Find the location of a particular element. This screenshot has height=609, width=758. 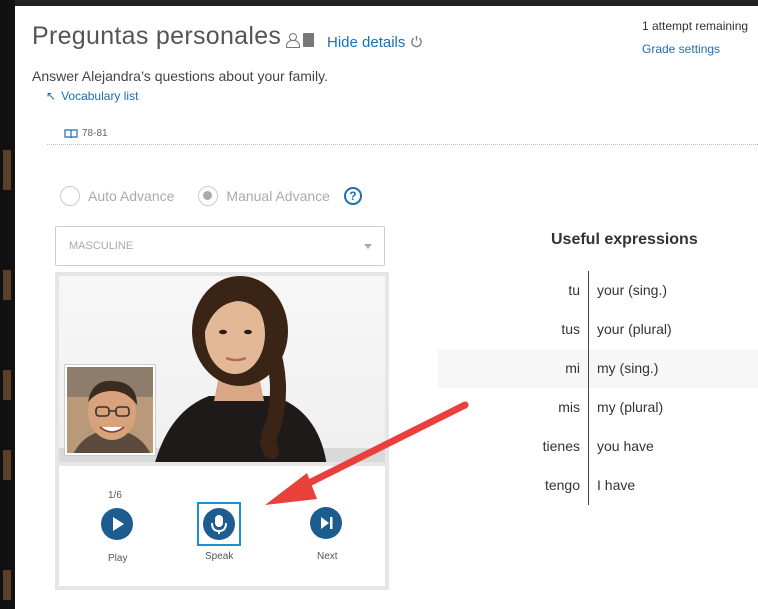

auto-advance-label: Auto Advance is located at coordinates (131, 196).